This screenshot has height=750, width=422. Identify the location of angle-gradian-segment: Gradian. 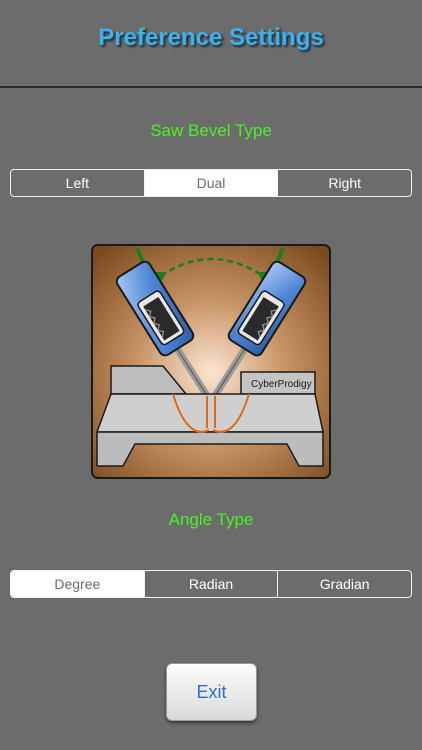
(344, 584).